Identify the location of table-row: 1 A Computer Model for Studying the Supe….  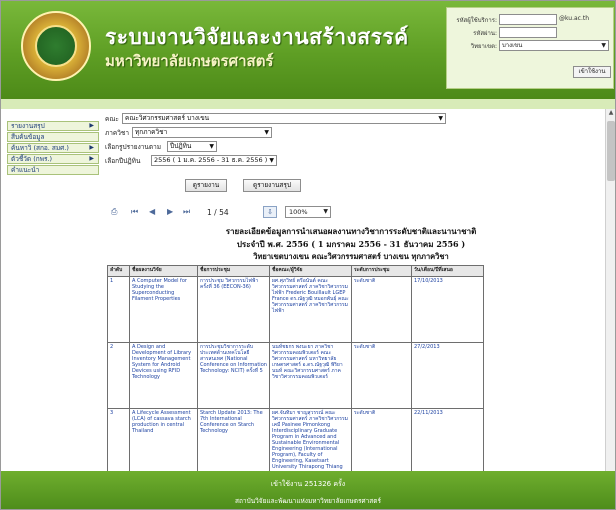
(295, 309).